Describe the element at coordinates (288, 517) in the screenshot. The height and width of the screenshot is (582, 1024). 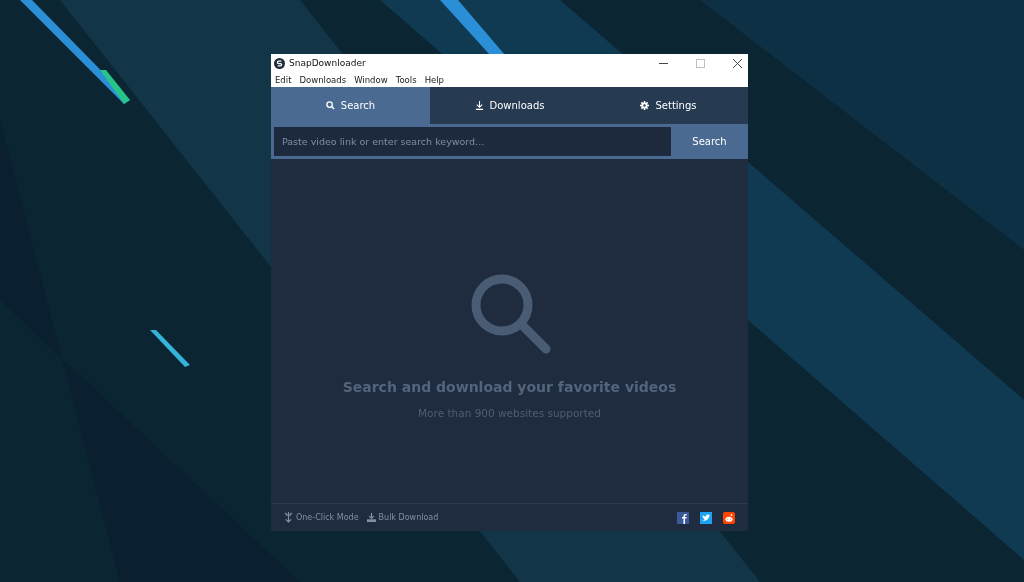
I see `tap-arrow-icon` at that location.